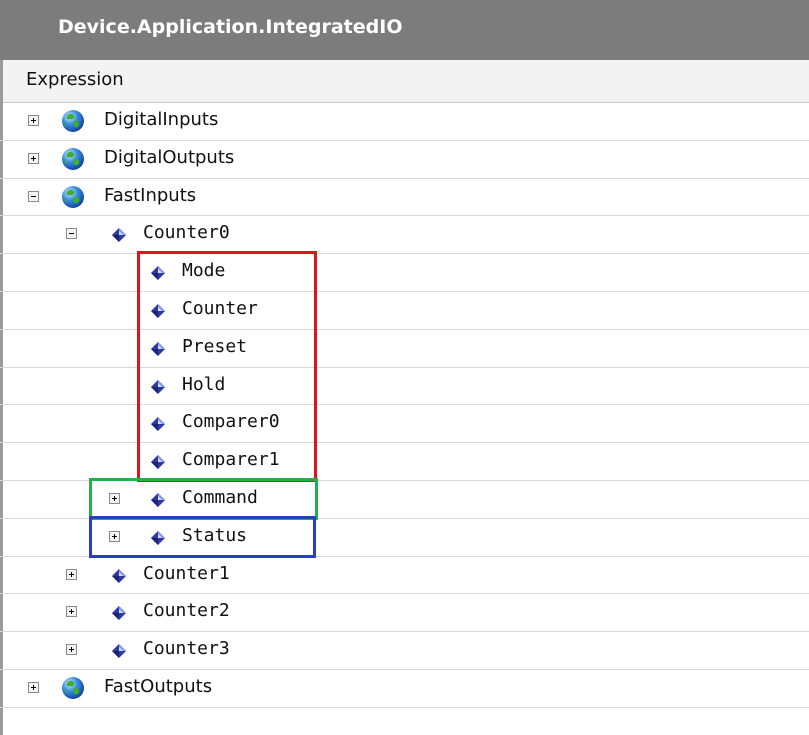 The width and height of the screenshot is (809, 735). What do you see at coordinates (404, 576) in the screenshot?
I see `tree-row: Counter1` at bounding box center [404, 576].